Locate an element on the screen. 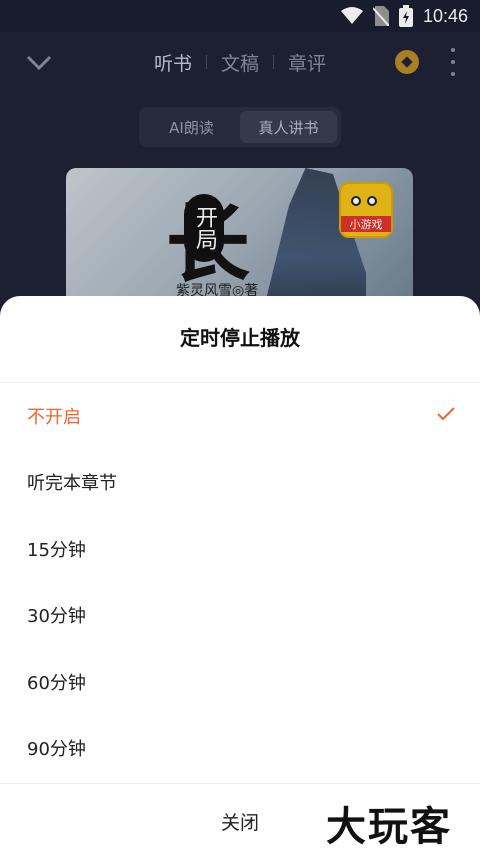 The width and height of the screenshot is (480, 853). sheet-title: 定时停止播放 is located at coordinates (240, 338).